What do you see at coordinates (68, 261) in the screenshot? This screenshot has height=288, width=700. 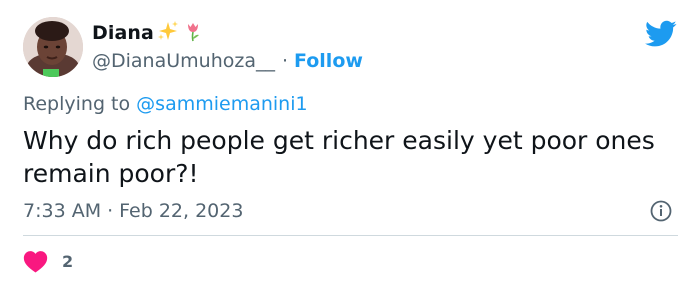 I see `like-count: 2` at bounding box center [68, 261].